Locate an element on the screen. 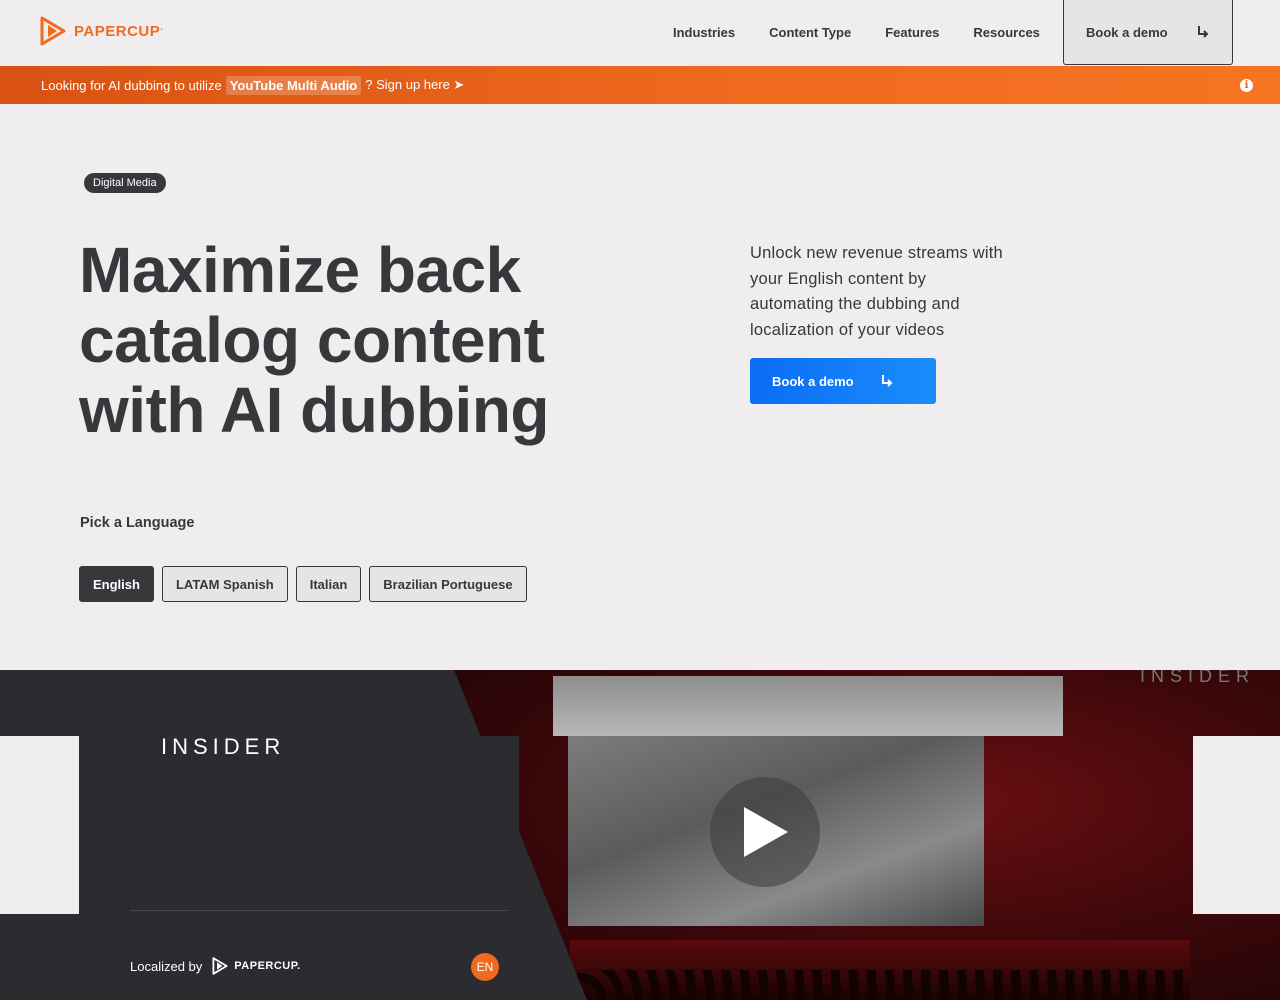 This screenshot has width=1280, height=1000. theater-audience is located at coordinates (880, 985).